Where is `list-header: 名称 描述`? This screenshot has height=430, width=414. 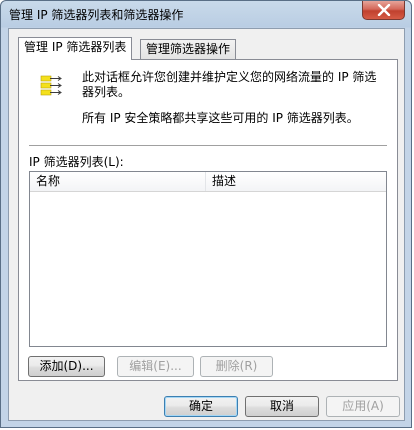 list-header: 名称 描述 is located at coordinates (208, 182).